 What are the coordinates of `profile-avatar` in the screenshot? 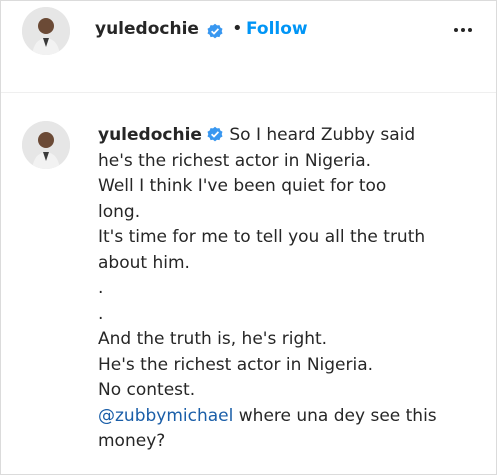 It's located at (46, 31).